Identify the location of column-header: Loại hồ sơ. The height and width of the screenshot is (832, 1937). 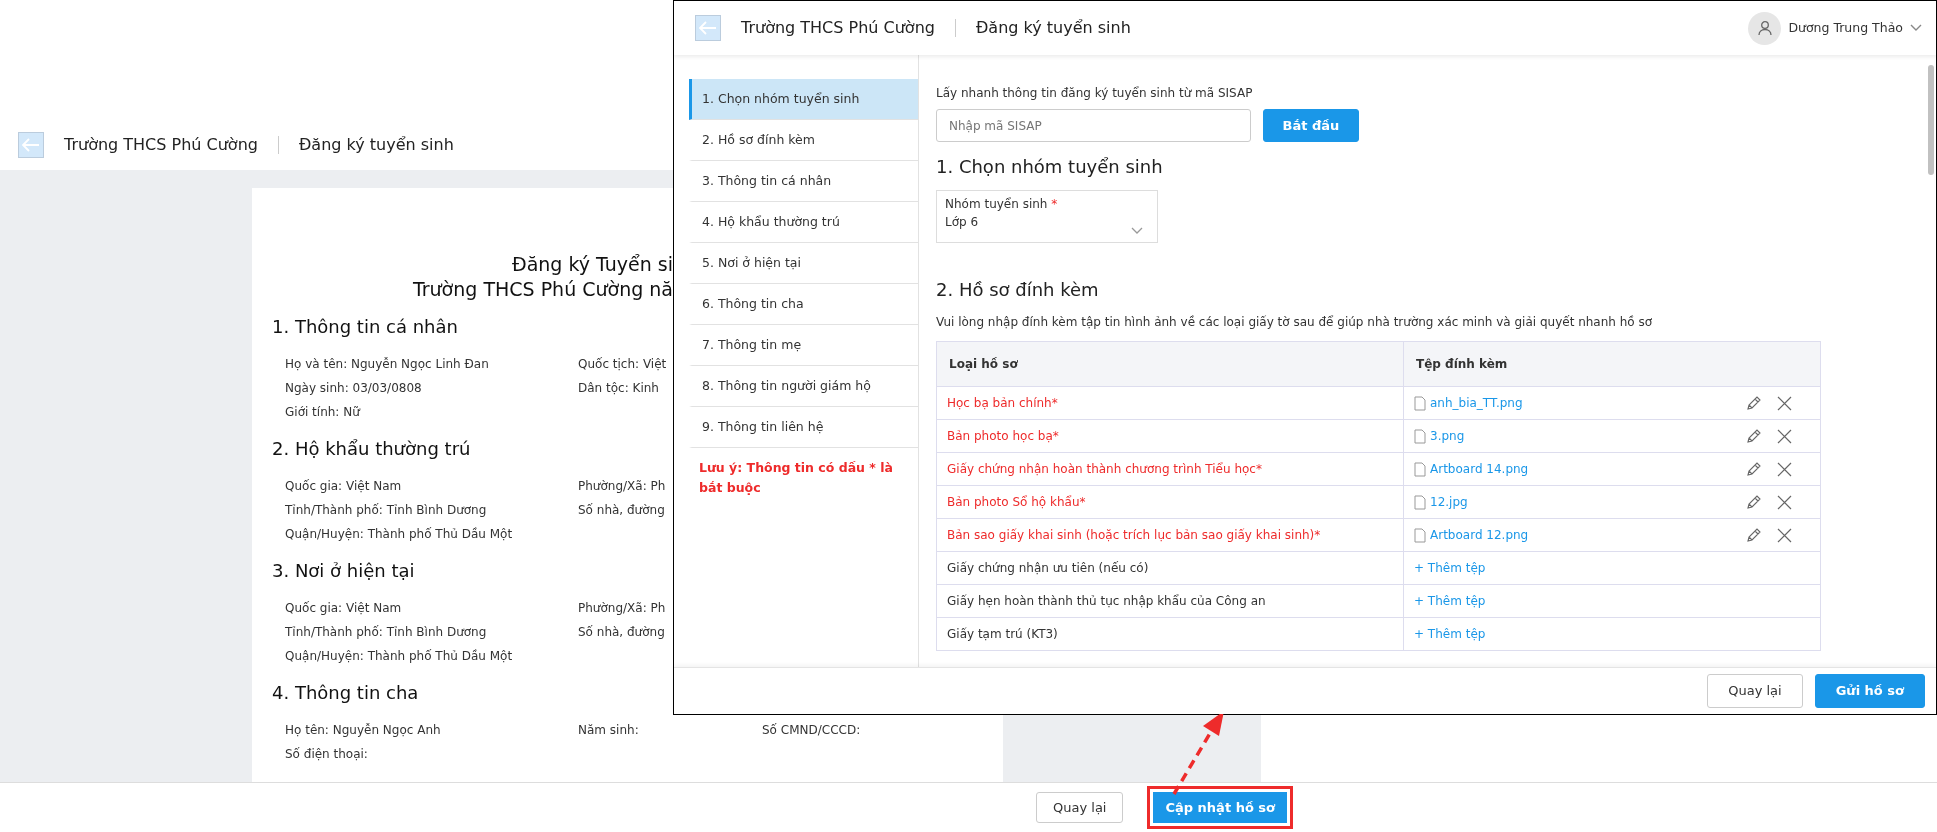
(1170, 364).